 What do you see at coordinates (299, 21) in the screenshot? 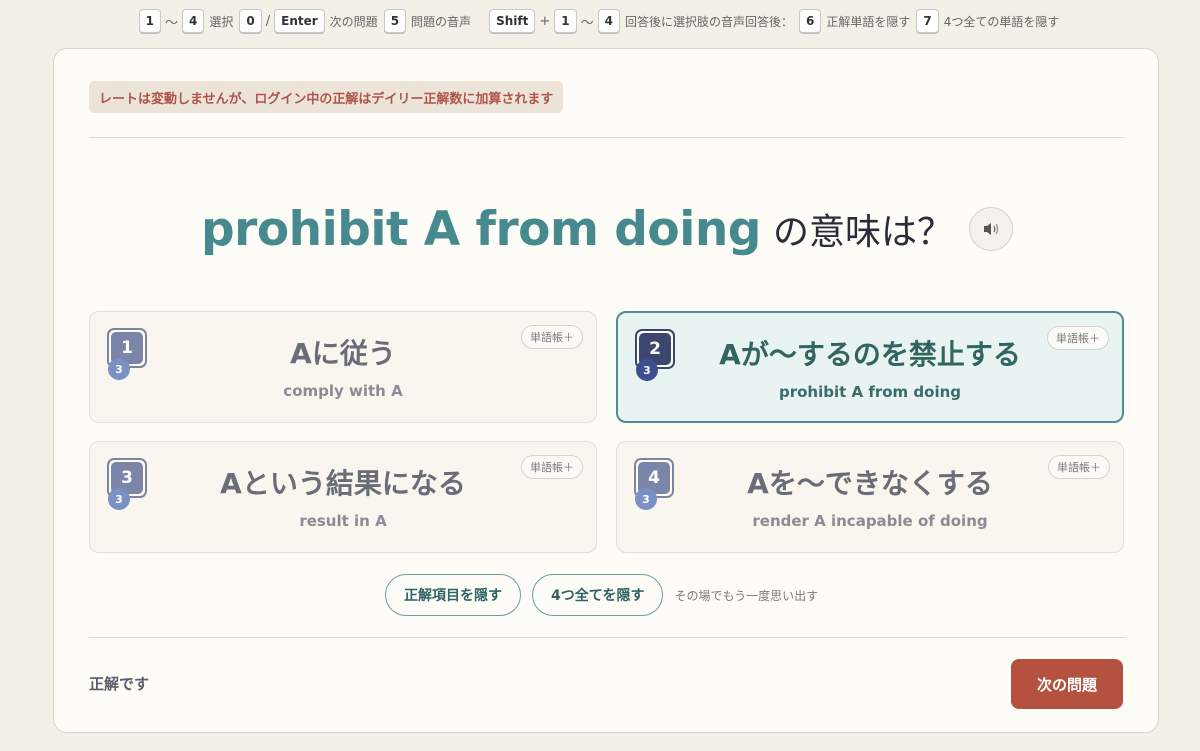
I see `key-enter: Enter` at bounding box center [299, 21].